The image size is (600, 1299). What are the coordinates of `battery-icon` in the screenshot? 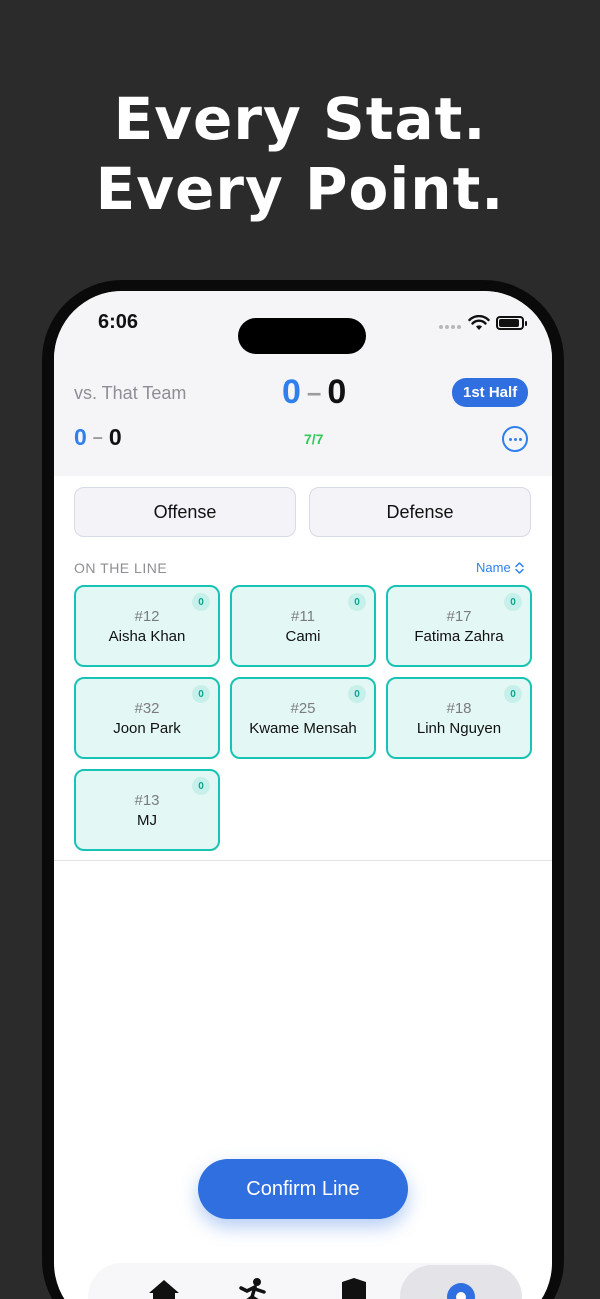 It's located at (511, 323).